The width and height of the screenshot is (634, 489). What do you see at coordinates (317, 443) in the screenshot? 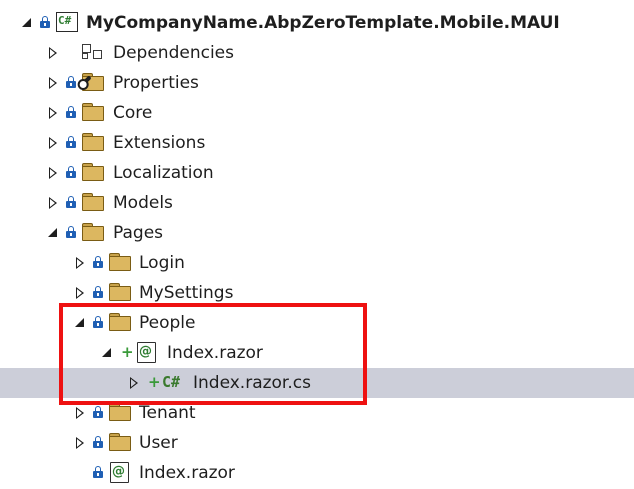
I see `tree-item-user: User` at bounding box center [317, 443].